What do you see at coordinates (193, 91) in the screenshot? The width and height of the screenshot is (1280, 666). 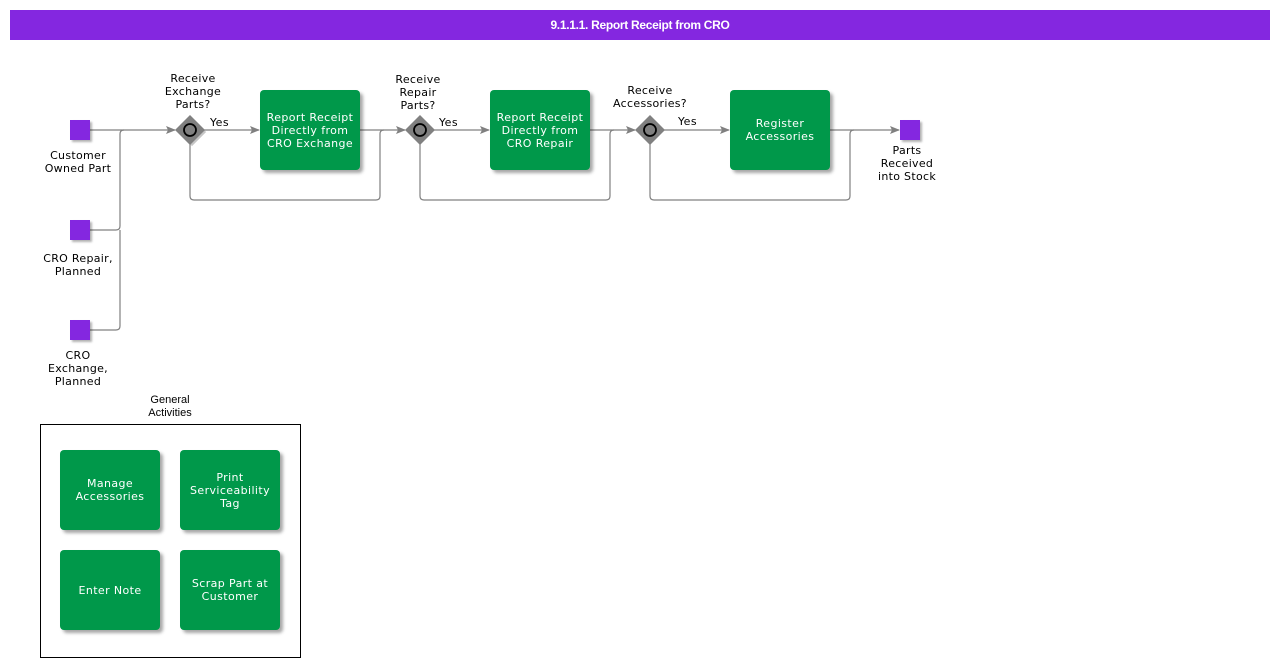 I see `gateway-label: Receive Exchange Parts?` at bounding box center [193, 91].